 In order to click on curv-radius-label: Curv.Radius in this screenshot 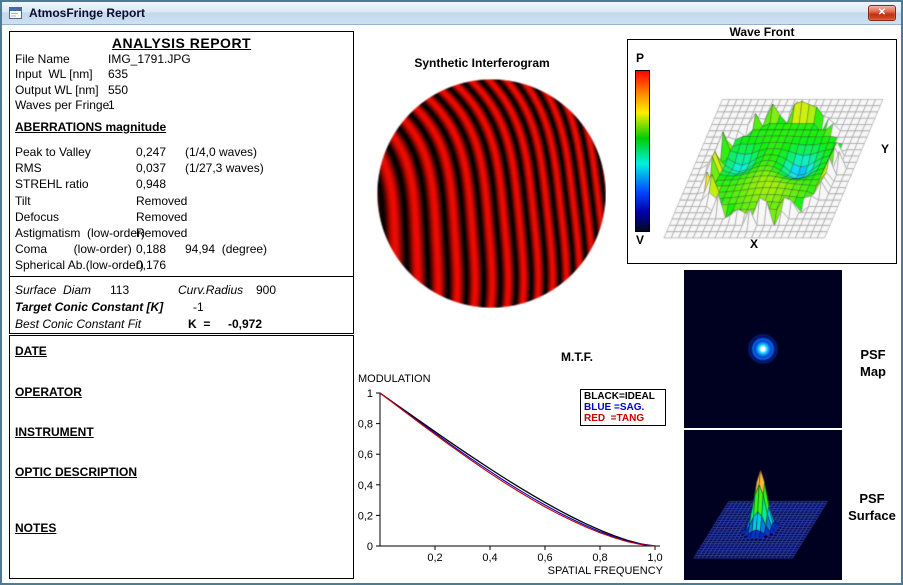, I will do `click(211, 290)`.